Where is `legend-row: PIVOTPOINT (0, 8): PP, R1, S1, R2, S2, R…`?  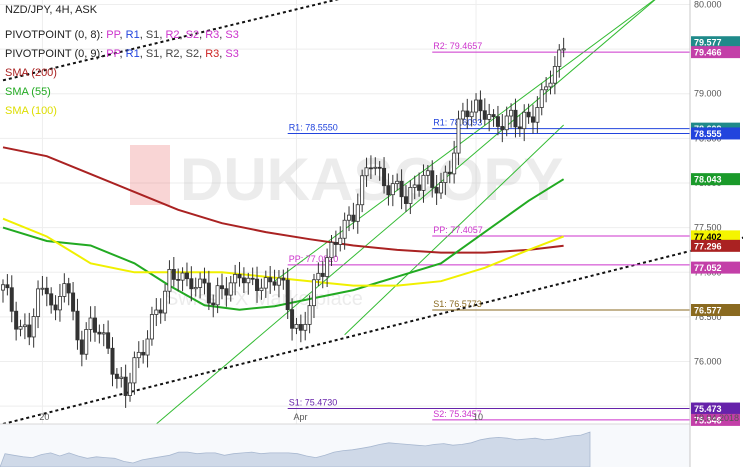
legend-row: PIVOTPOINT (0, 8): PP, R1, S1, R2, S2, R… is located at coordinates (122, 35).